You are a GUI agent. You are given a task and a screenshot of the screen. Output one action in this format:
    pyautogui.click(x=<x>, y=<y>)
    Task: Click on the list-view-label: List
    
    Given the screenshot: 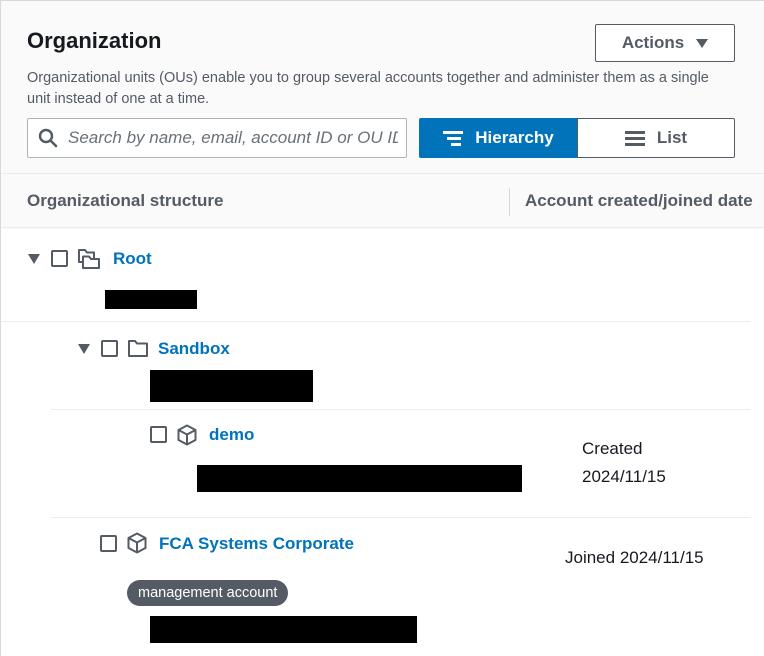 What is the action you would take?
    pyautogui.click(x=672, y=137)
    